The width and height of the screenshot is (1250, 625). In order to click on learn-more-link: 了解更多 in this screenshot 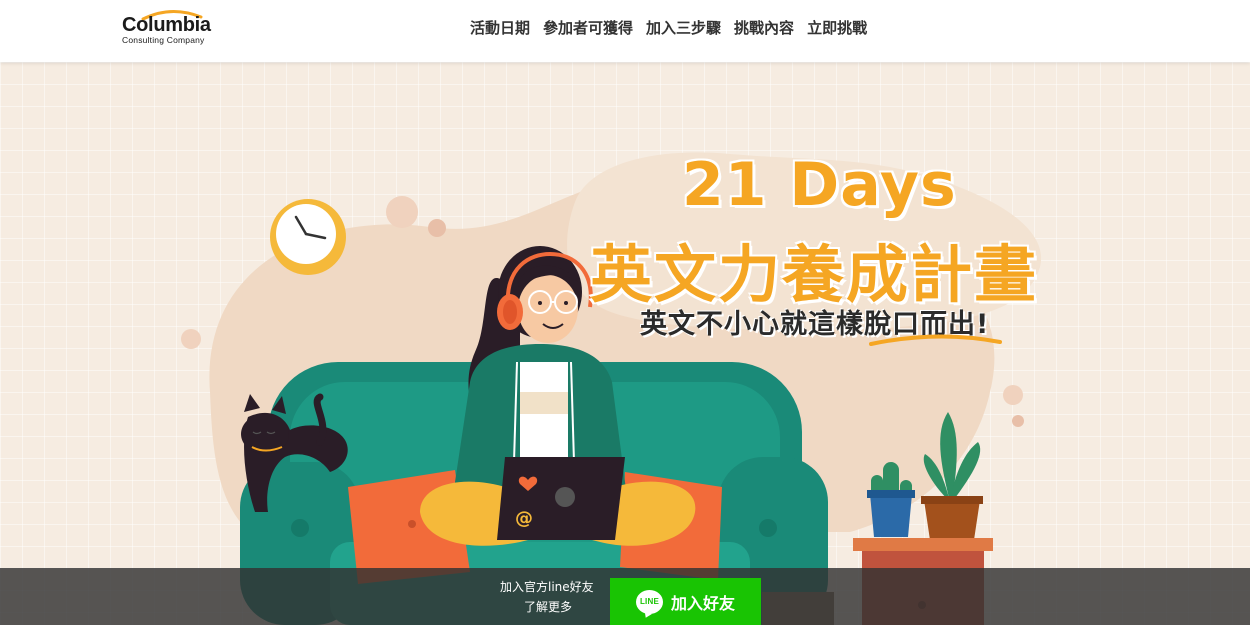, I will do `click(548, 606)`.